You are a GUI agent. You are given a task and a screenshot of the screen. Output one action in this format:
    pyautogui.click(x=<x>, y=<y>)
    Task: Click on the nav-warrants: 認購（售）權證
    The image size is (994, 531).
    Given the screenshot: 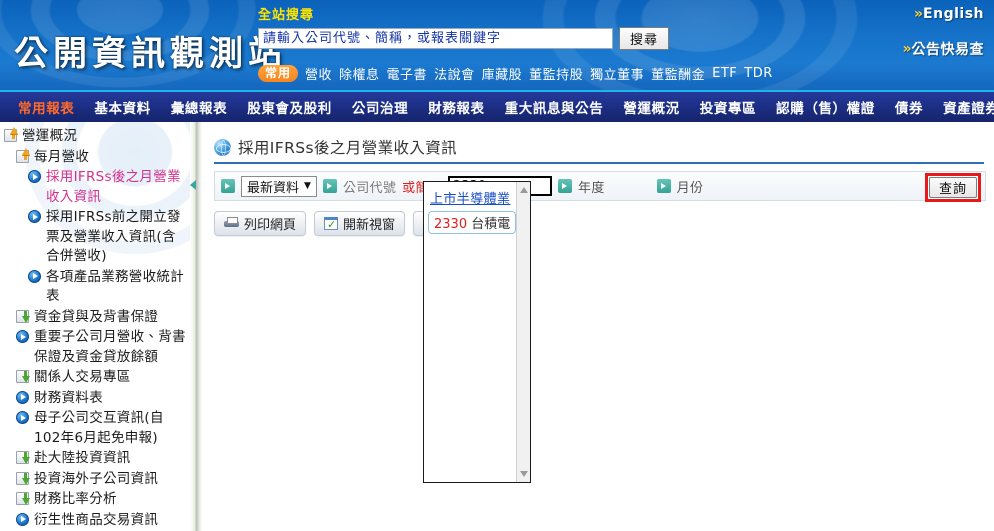 What is the action you would take?
    pyautogui.click(x=825, y=107)
    